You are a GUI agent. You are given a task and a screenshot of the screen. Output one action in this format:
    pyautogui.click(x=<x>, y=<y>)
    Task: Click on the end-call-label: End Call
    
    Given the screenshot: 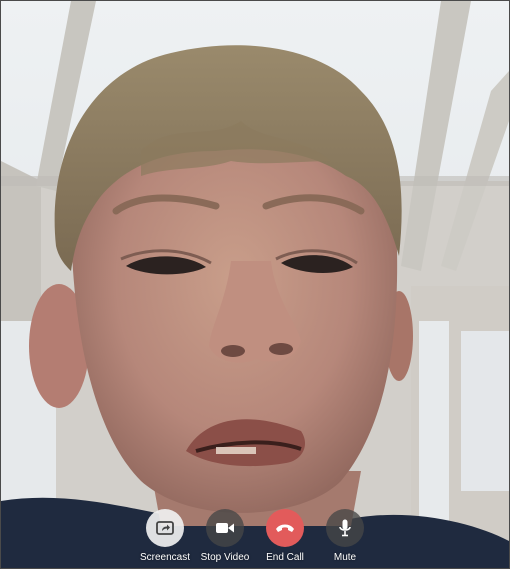 What is the action you would take?
    pyautogui.click(x=285, y=557)
    